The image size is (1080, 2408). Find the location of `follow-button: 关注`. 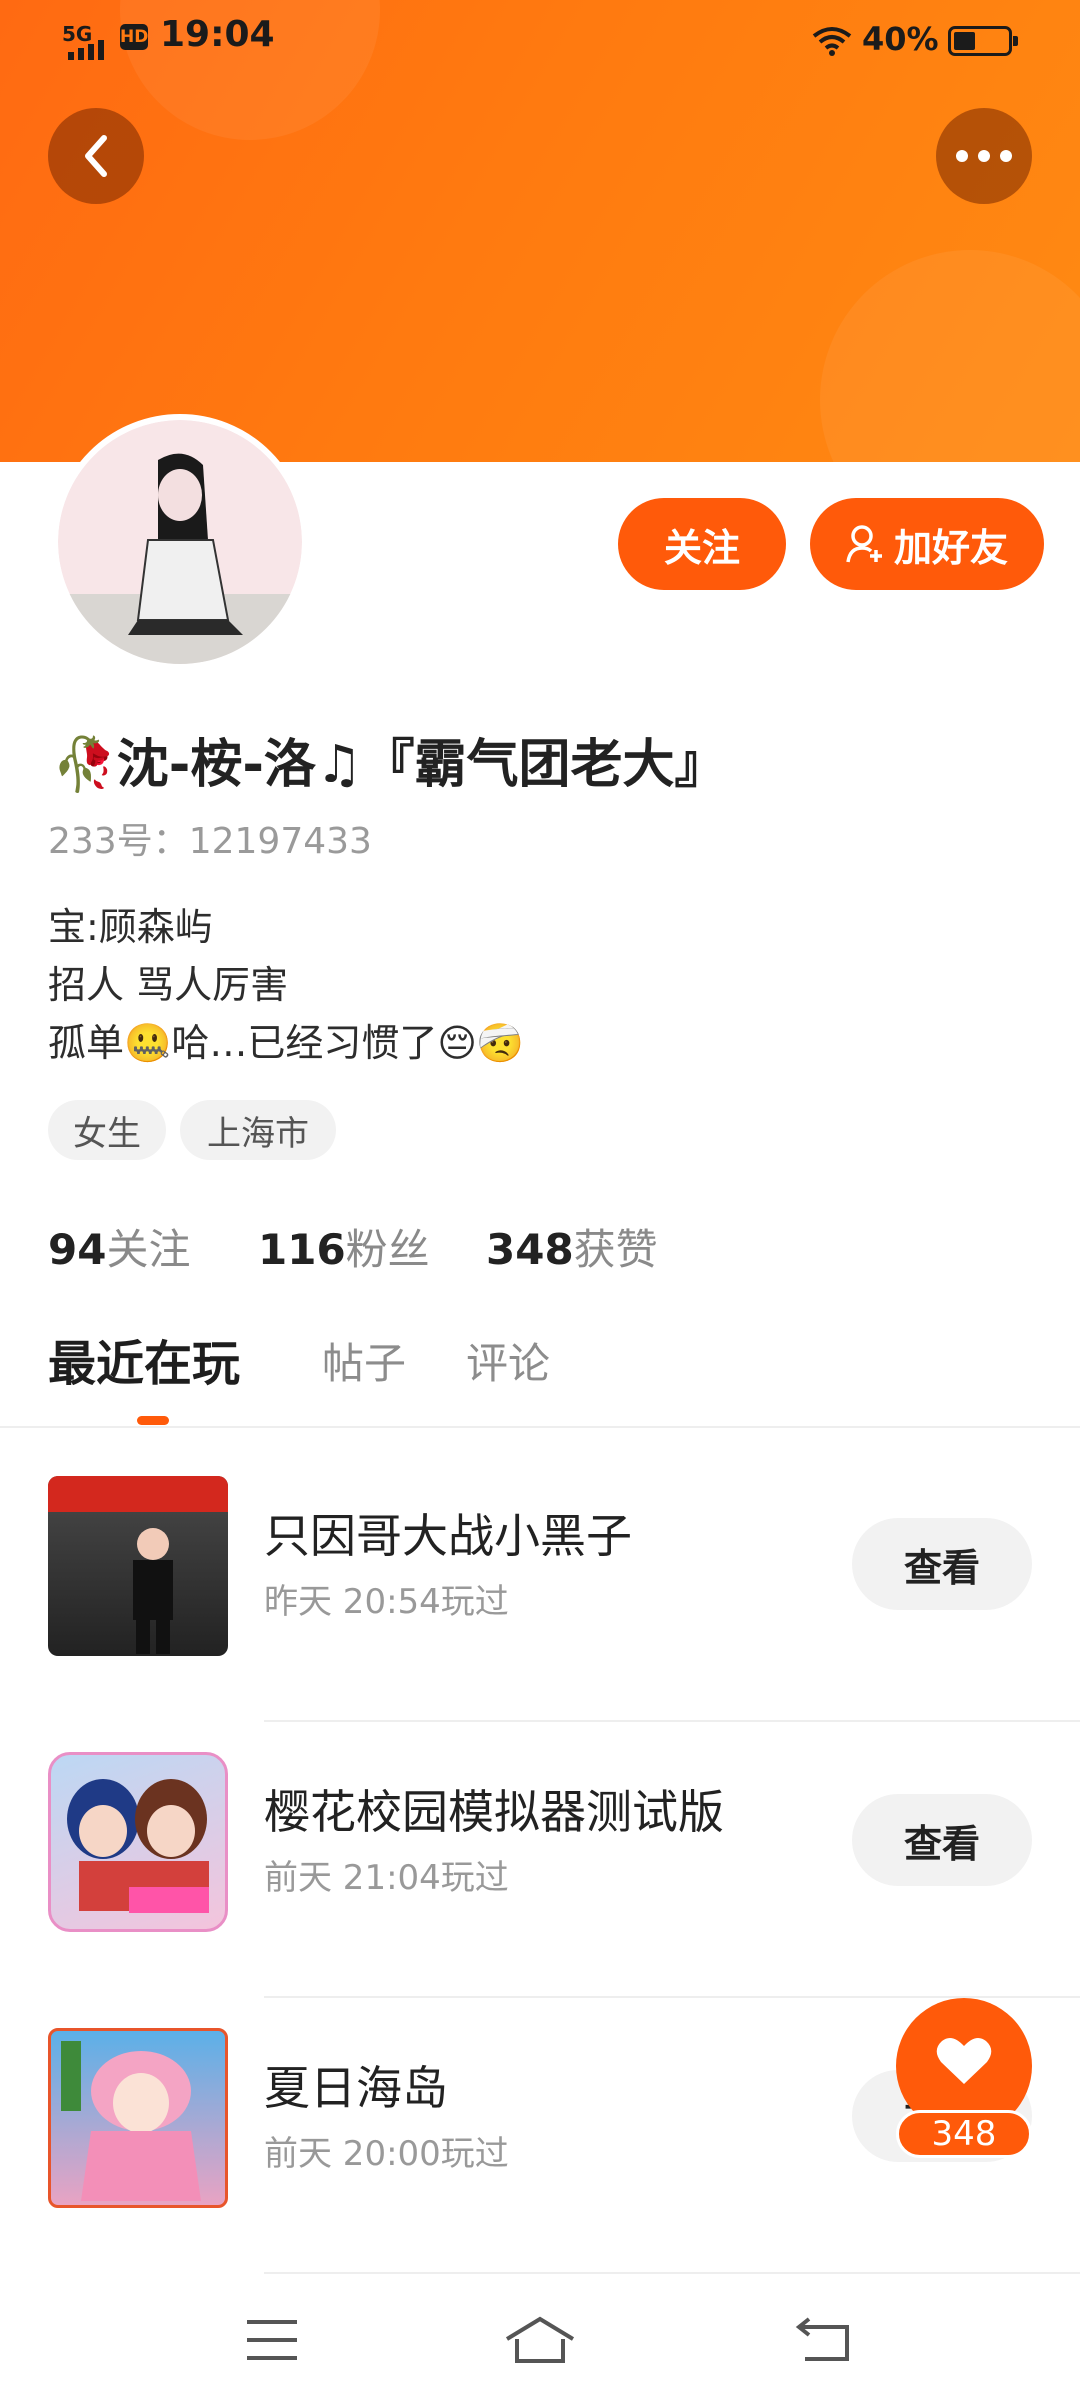

follow-button: 关注 is located at coordinates (702, 544).